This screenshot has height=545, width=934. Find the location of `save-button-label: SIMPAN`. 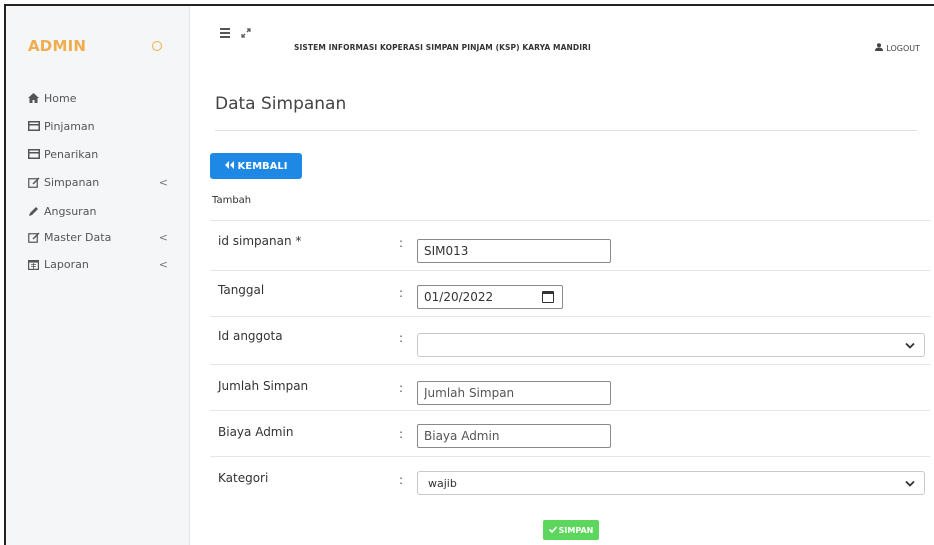

save-button-label: SIMPAN is located at coordinates (576, 530).